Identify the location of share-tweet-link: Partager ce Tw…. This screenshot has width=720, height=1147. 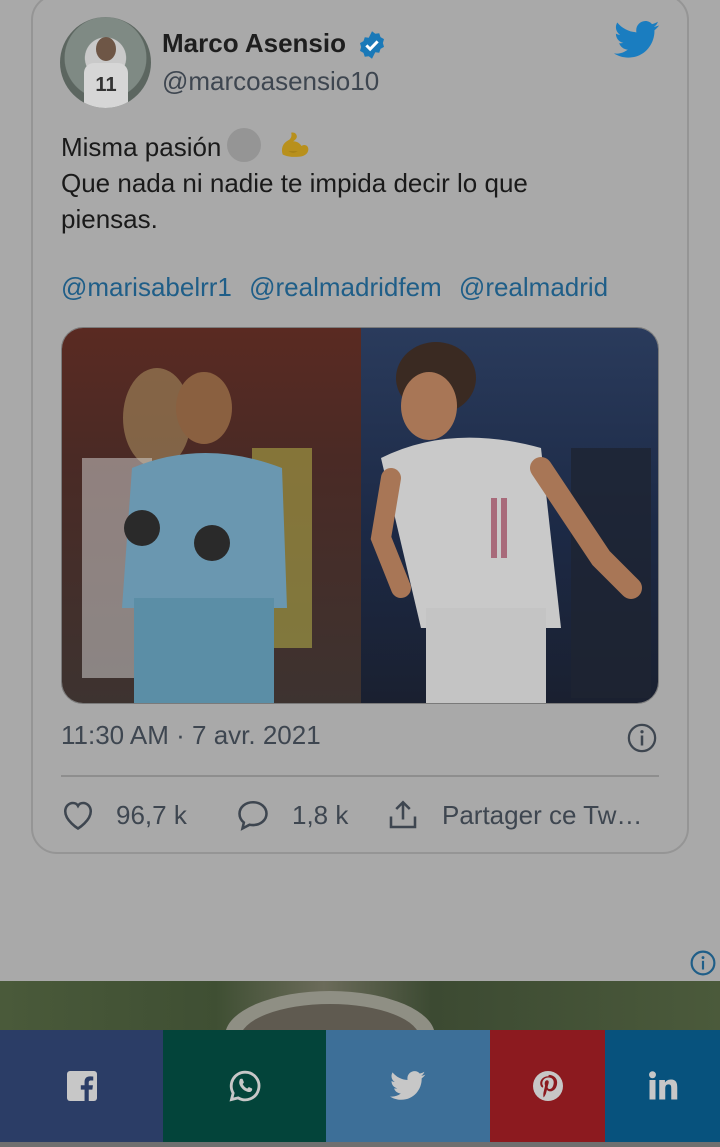
(542, 815).